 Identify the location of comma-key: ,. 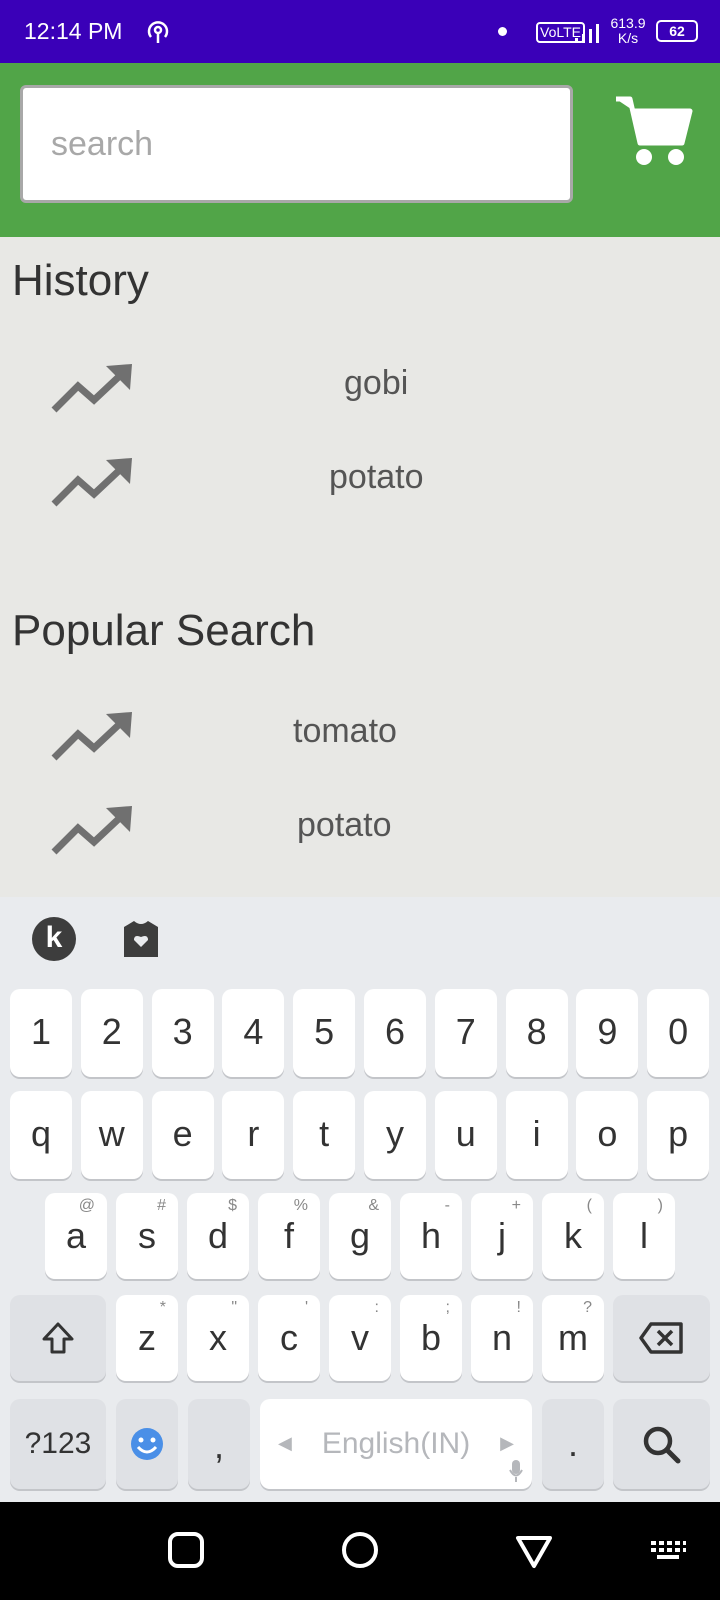
(219, 1444).